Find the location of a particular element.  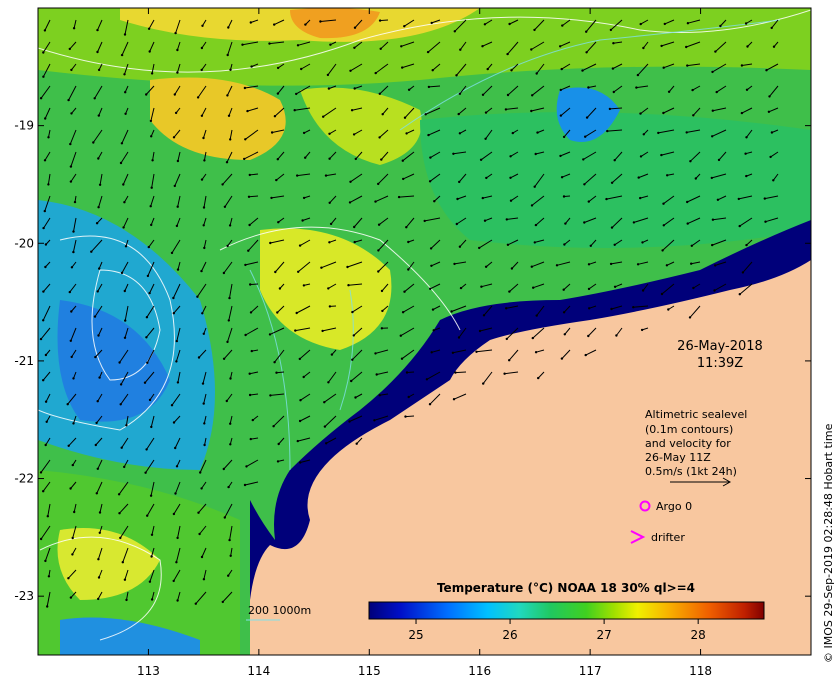

colorbar-tick-label: 25 is located at coordinates (415, 635).